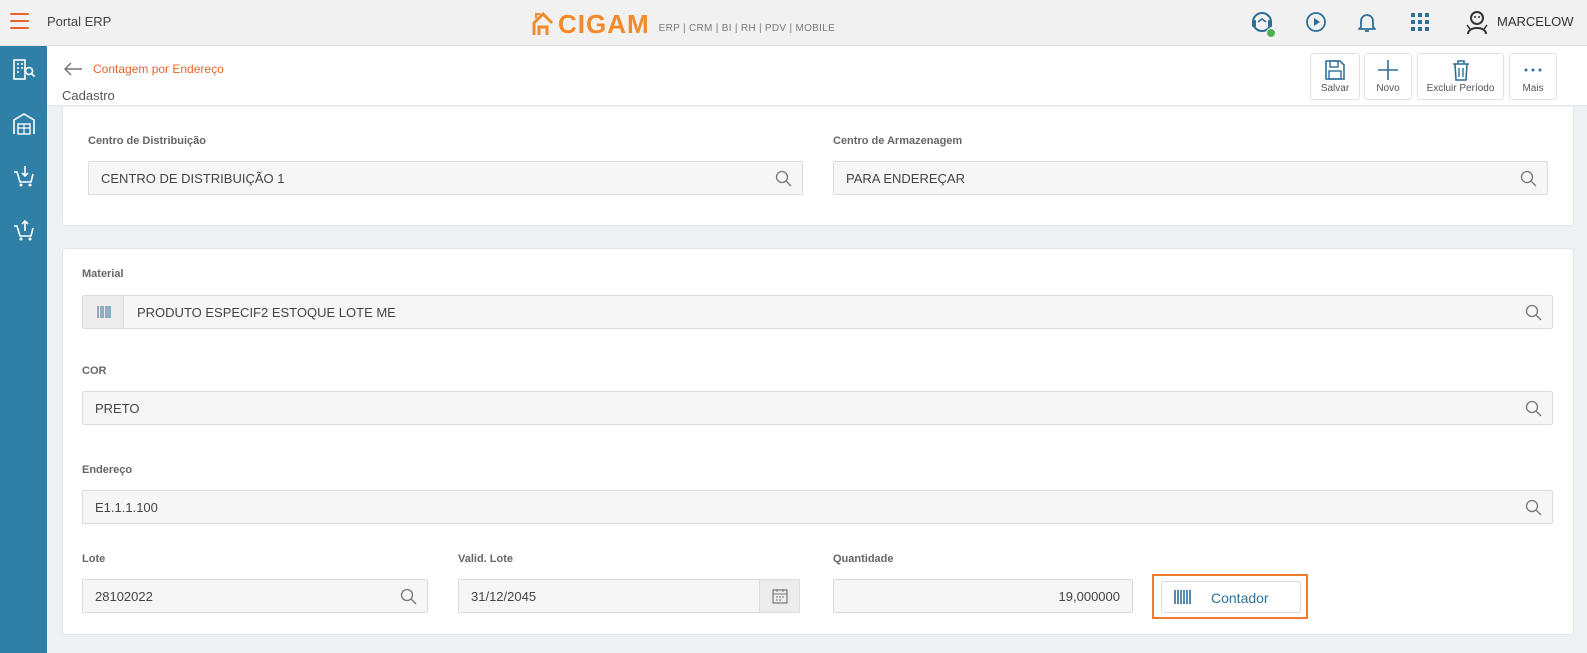 This screenshot has width=1587, height=653. What do you see at coordinates (983, 596) in the screenshot?
I see `quantidade-field: 19,000000` at bounding box center [983, 596].